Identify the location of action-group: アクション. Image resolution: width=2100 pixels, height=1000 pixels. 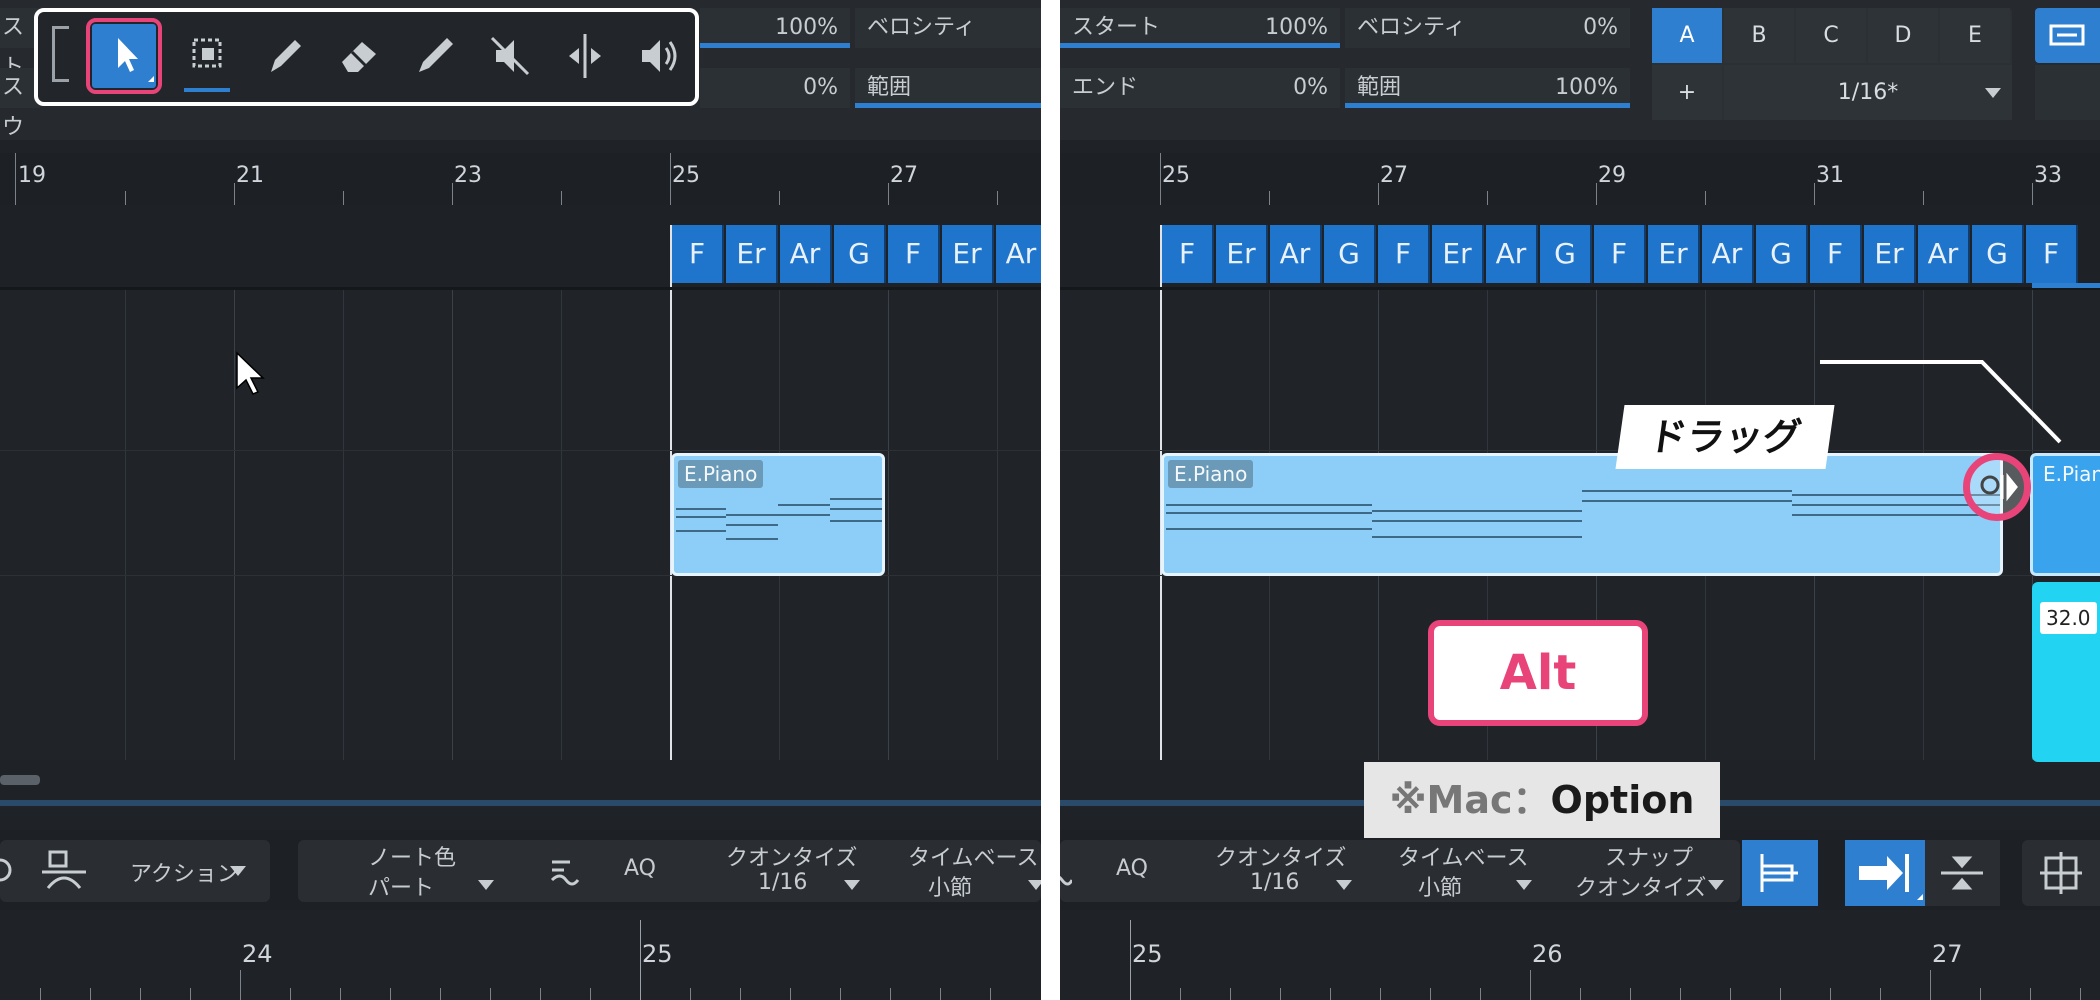
(135, 871).